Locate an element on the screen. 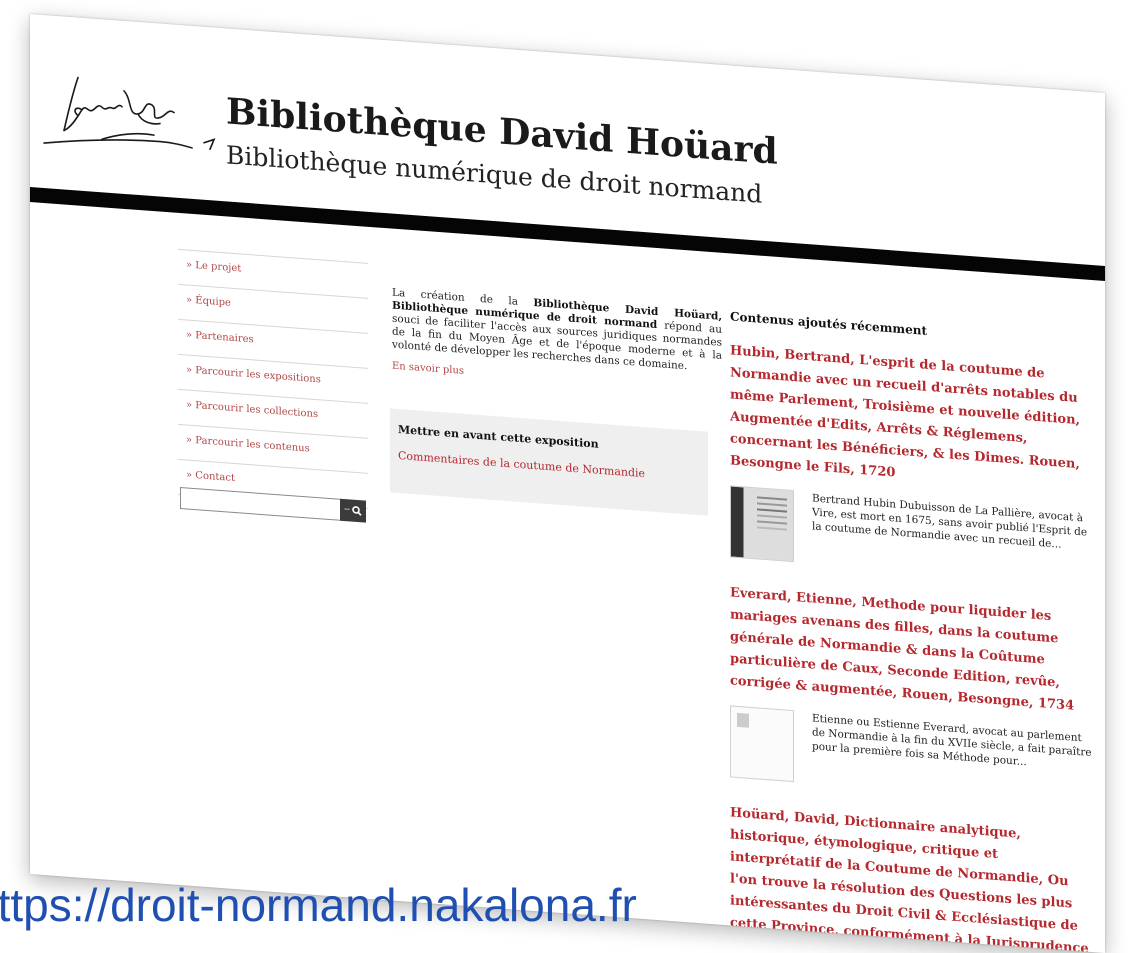  search-icon is located at coordinates (357, 511).